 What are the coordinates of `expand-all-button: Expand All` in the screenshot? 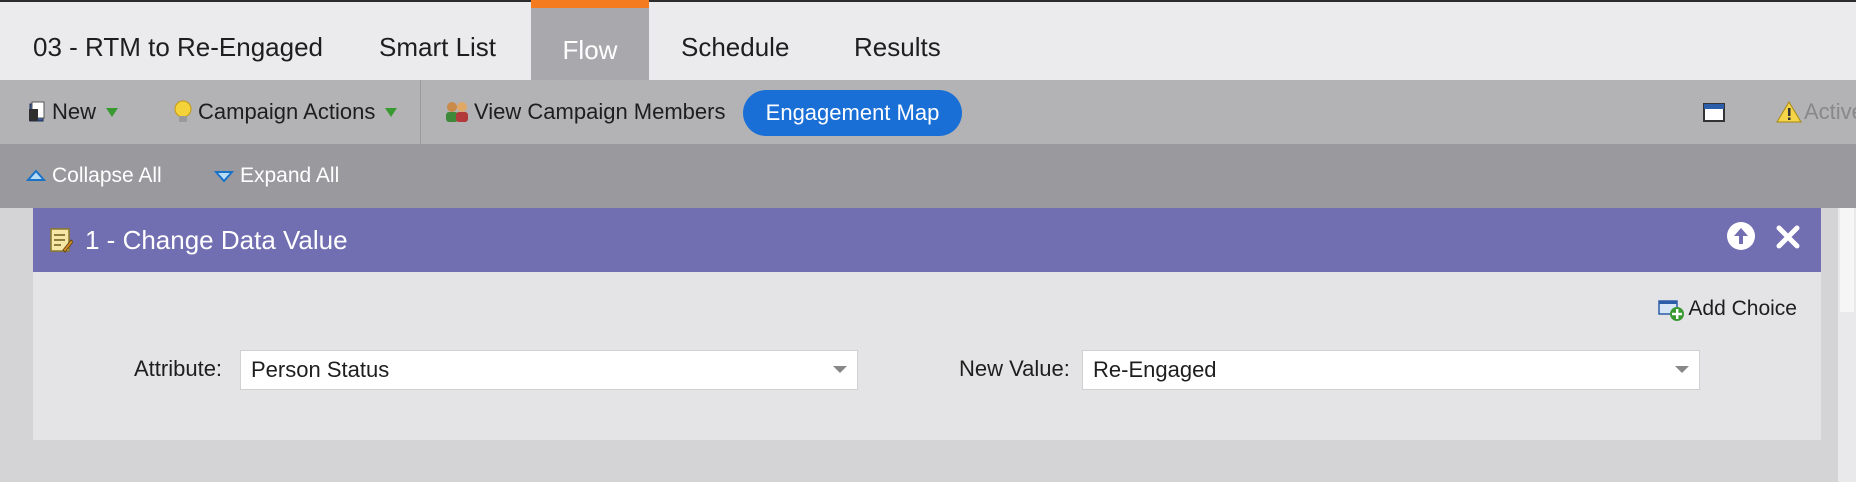 It's located at (276, 176).